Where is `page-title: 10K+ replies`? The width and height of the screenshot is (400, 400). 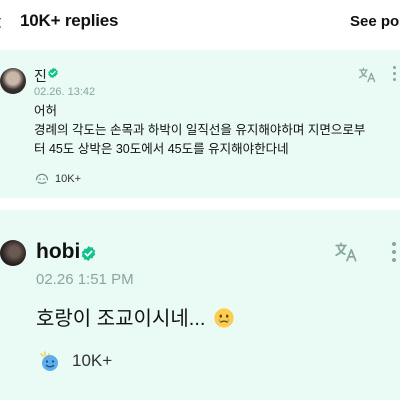 page-title: 10K+ replies is located at coordinates (69, 20).